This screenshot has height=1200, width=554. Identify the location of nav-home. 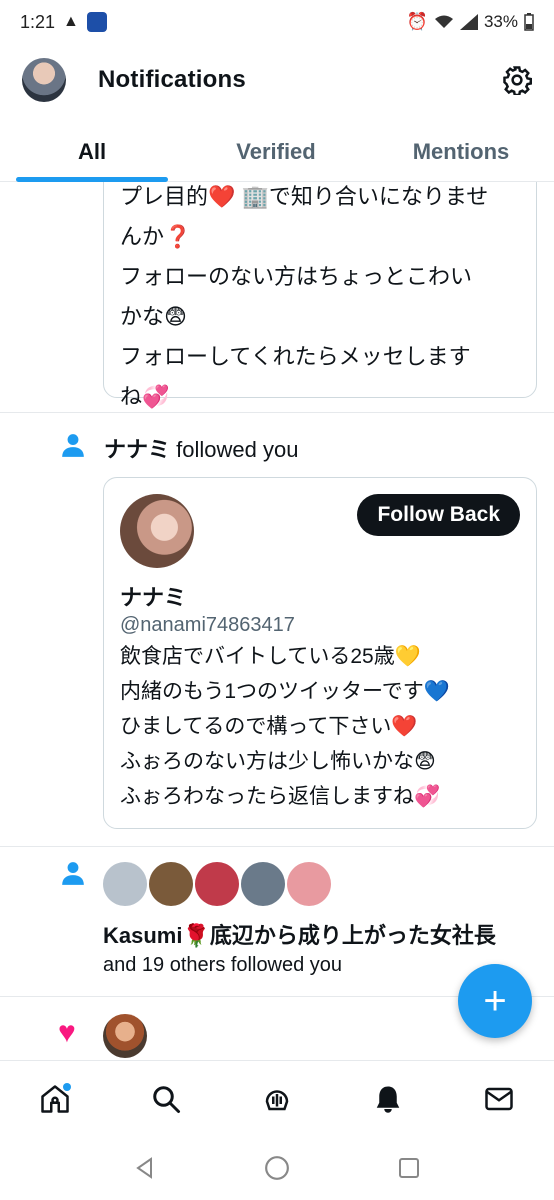
(55, 1099).